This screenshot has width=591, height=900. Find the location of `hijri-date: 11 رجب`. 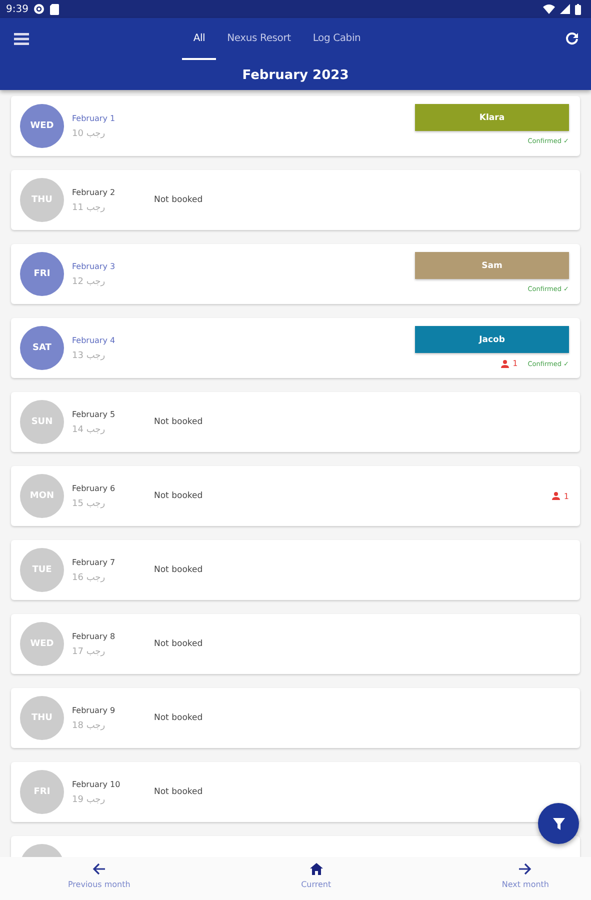

hijri-date: 11 رجب is located at coordinates (89, 207).